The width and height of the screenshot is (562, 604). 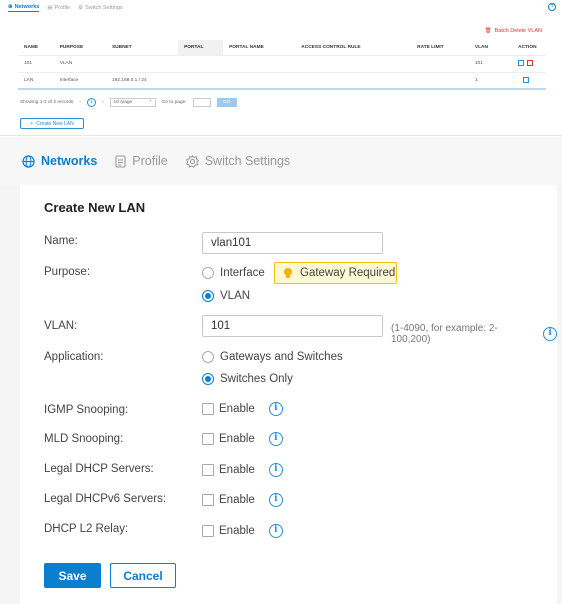 I want to click on gateway-required-badge: Gateway Required, so click(x=335, y=273).